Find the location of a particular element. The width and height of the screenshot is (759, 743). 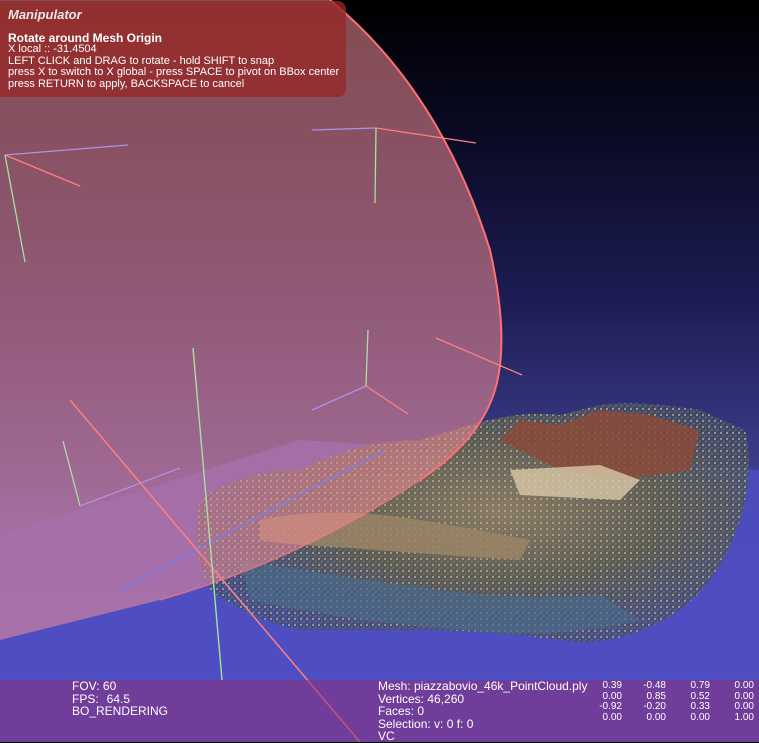

matrix-cell: 1.00 is located at coordinates (744, 717).